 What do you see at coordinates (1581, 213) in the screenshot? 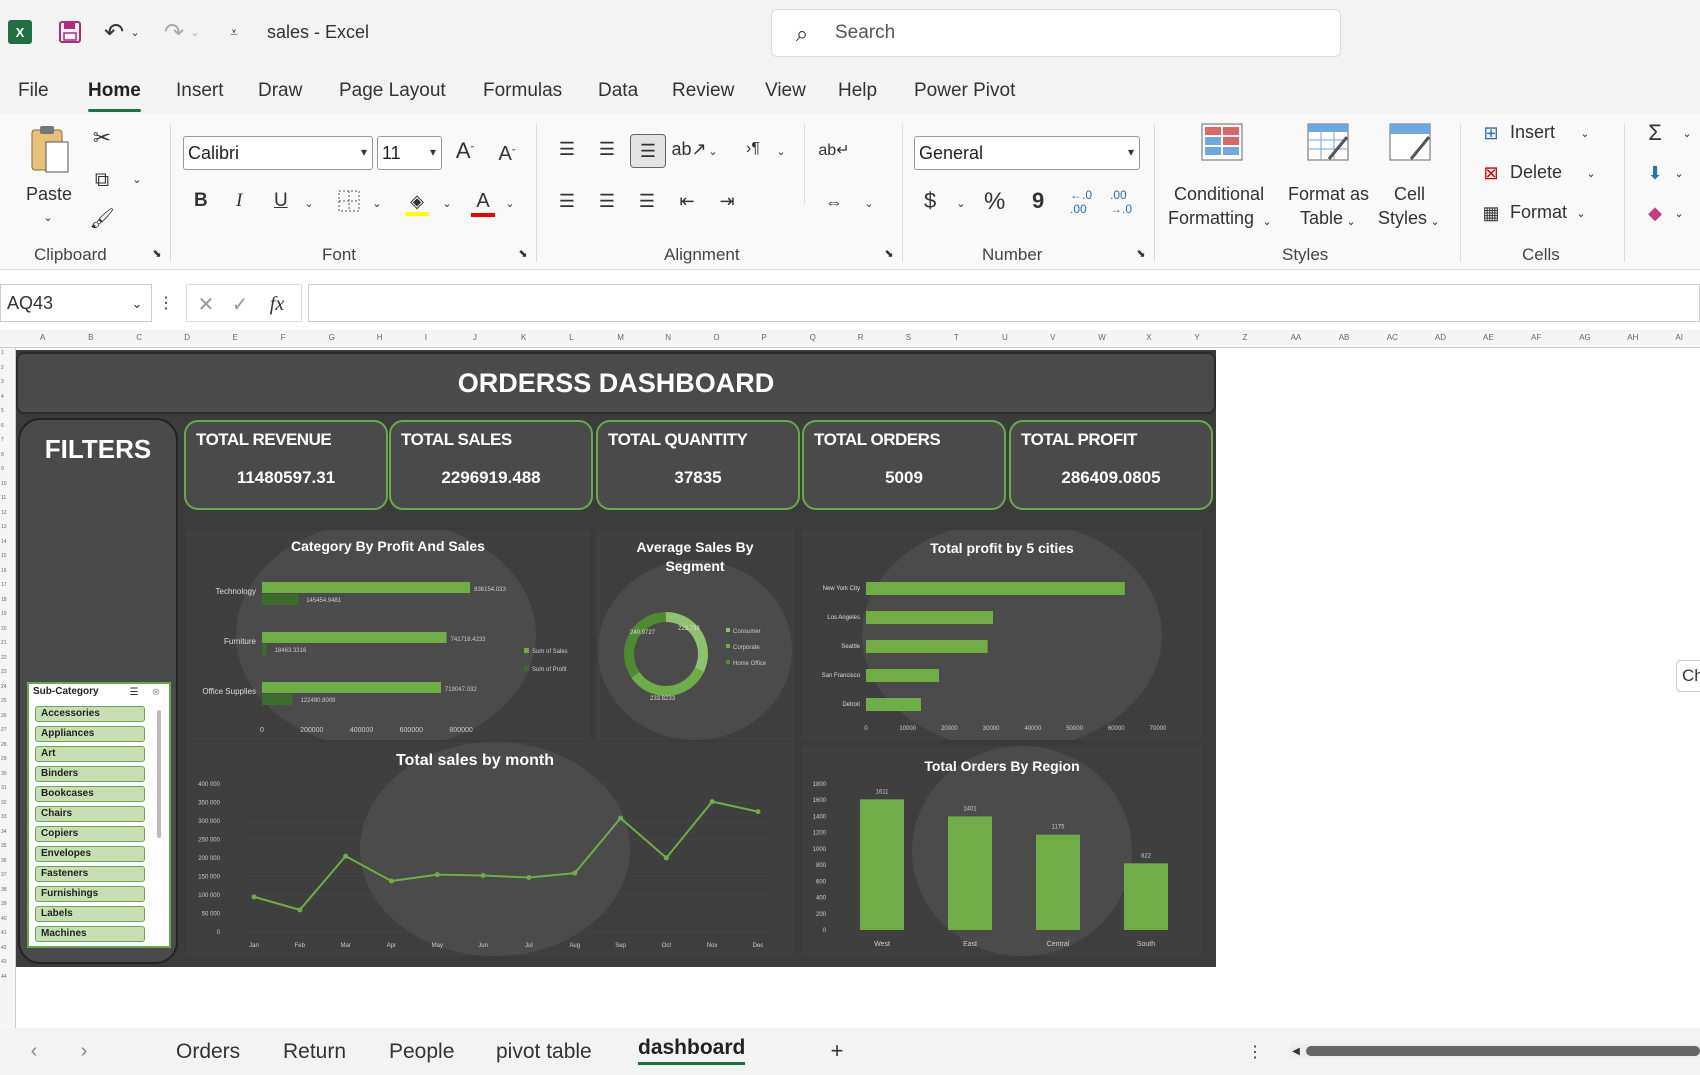
I see `format-dropdown-icon: ⌄` at bounding box center [1581, 213].